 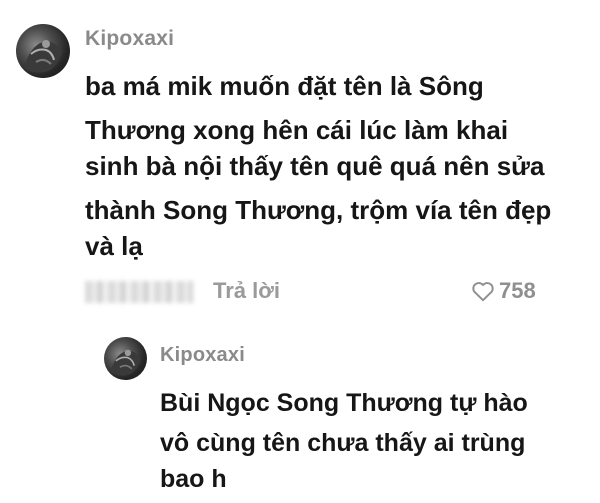 I want to click on blurred-timestamp, so click(x=139, y=292).